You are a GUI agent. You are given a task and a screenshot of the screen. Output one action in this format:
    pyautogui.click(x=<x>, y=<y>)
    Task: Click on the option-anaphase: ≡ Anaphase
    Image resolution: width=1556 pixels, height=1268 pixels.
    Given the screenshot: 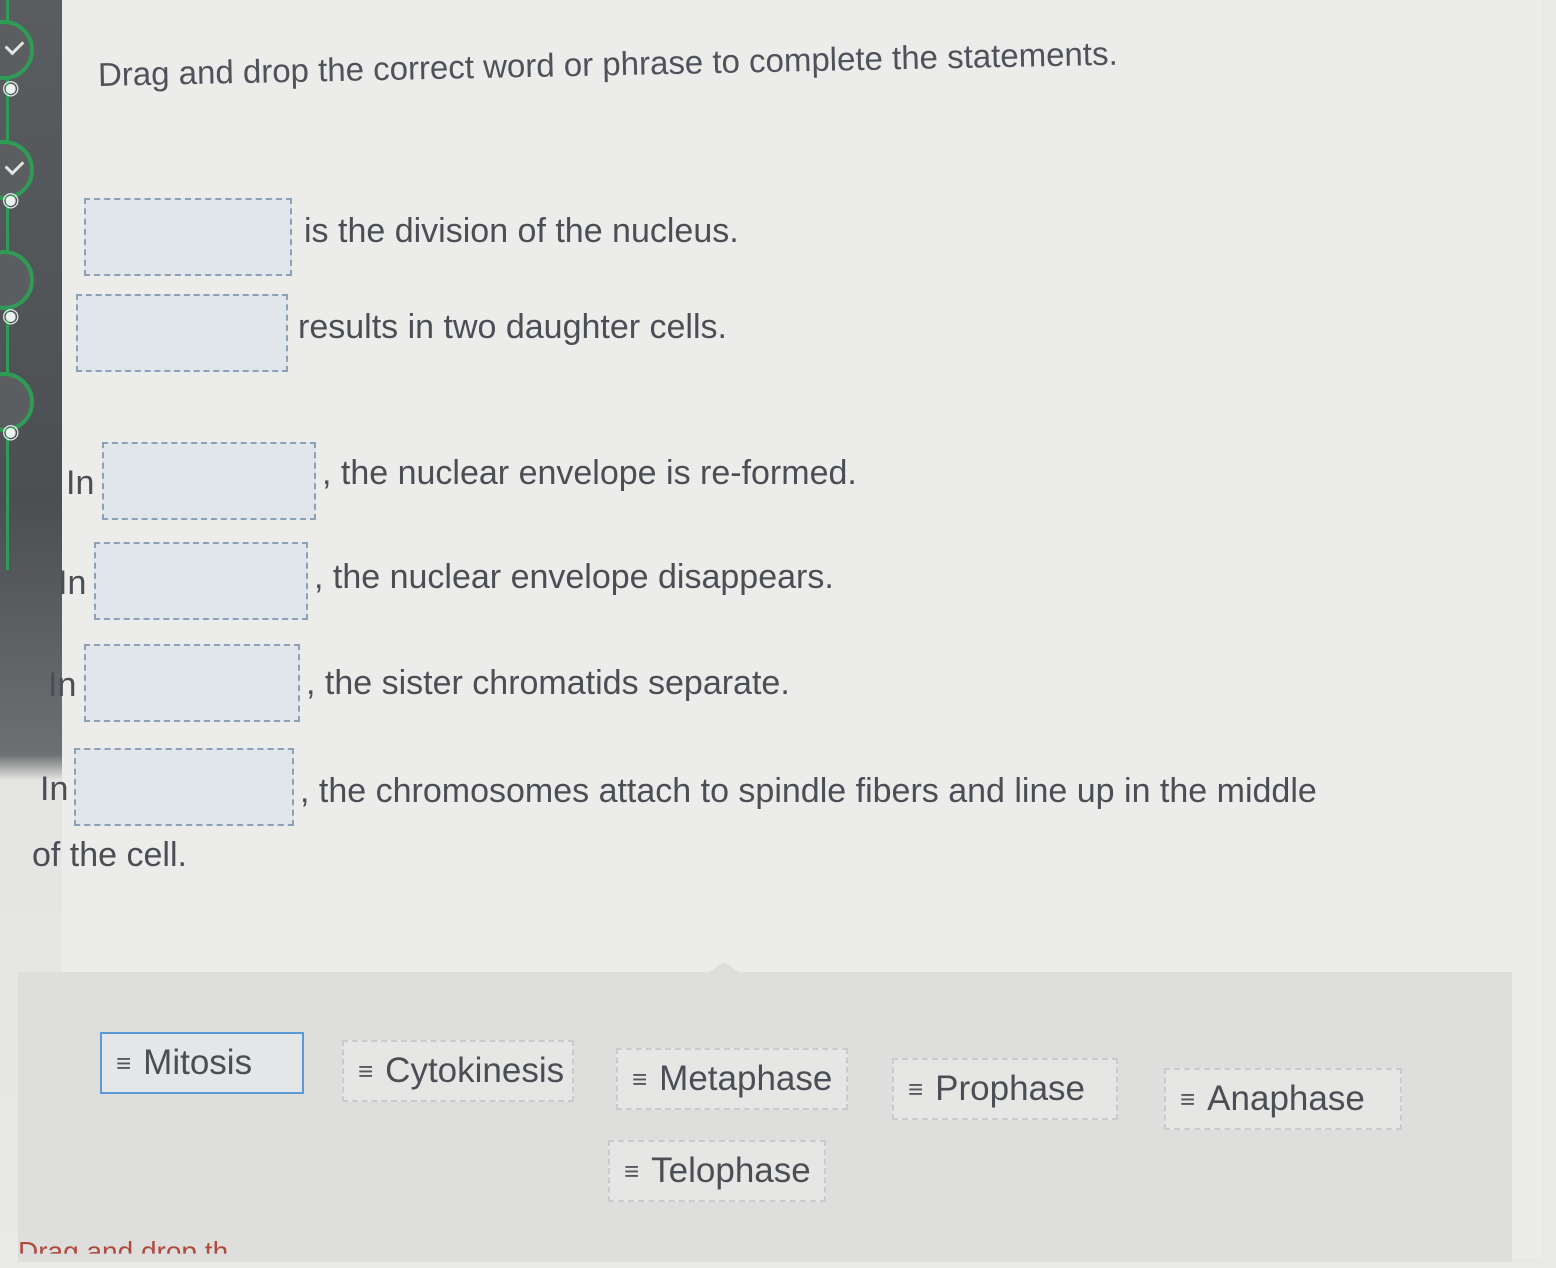 What is the action you would take?
    pyautogui.click(x=1283, y=1099)
    